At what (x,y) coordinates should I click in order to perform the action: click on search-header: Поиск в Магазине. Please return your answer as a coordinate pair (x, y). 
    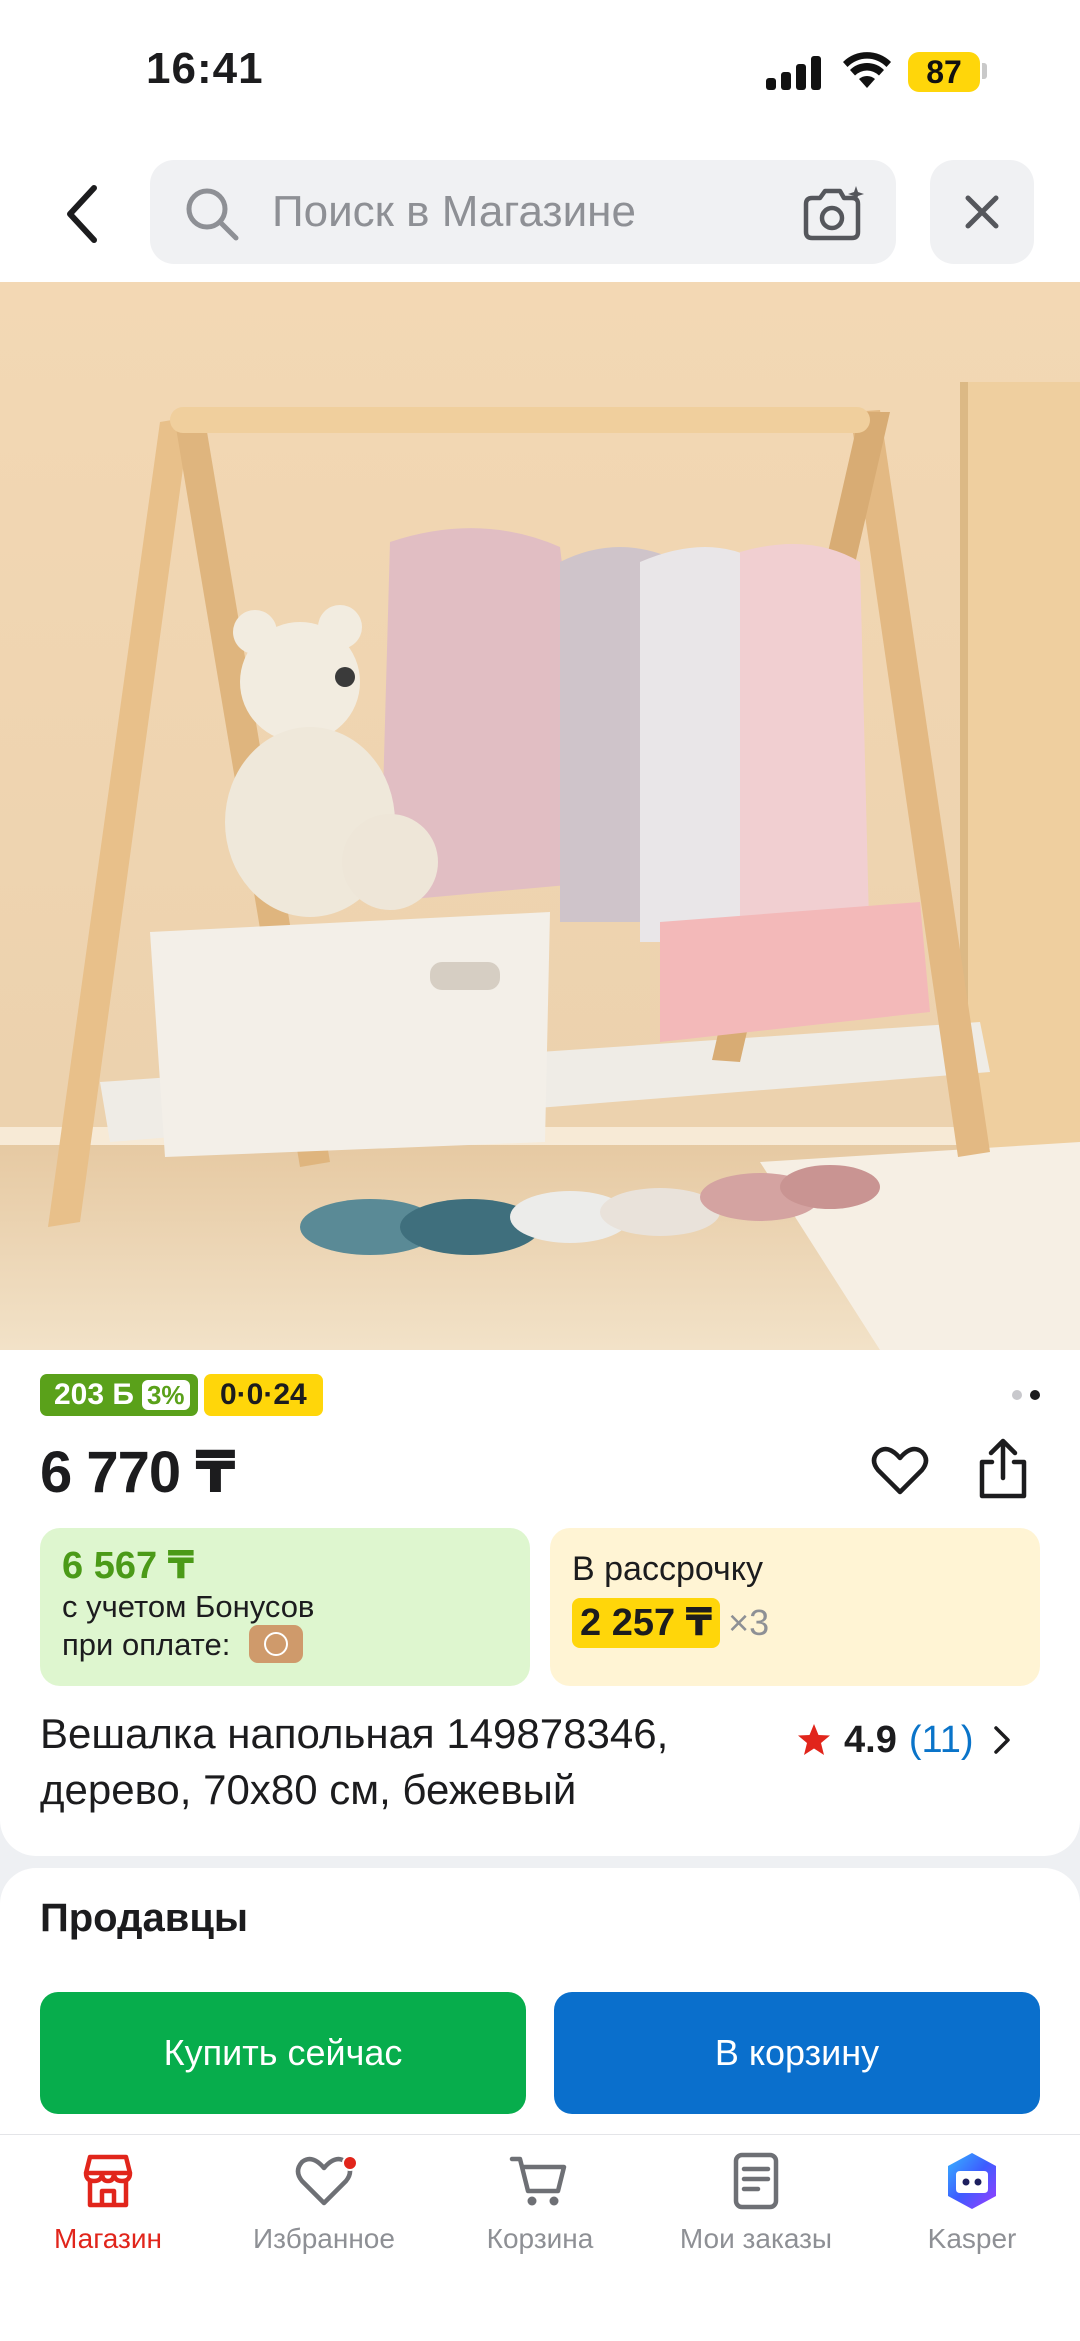
    Looking at the image, I should click on (540, 216).